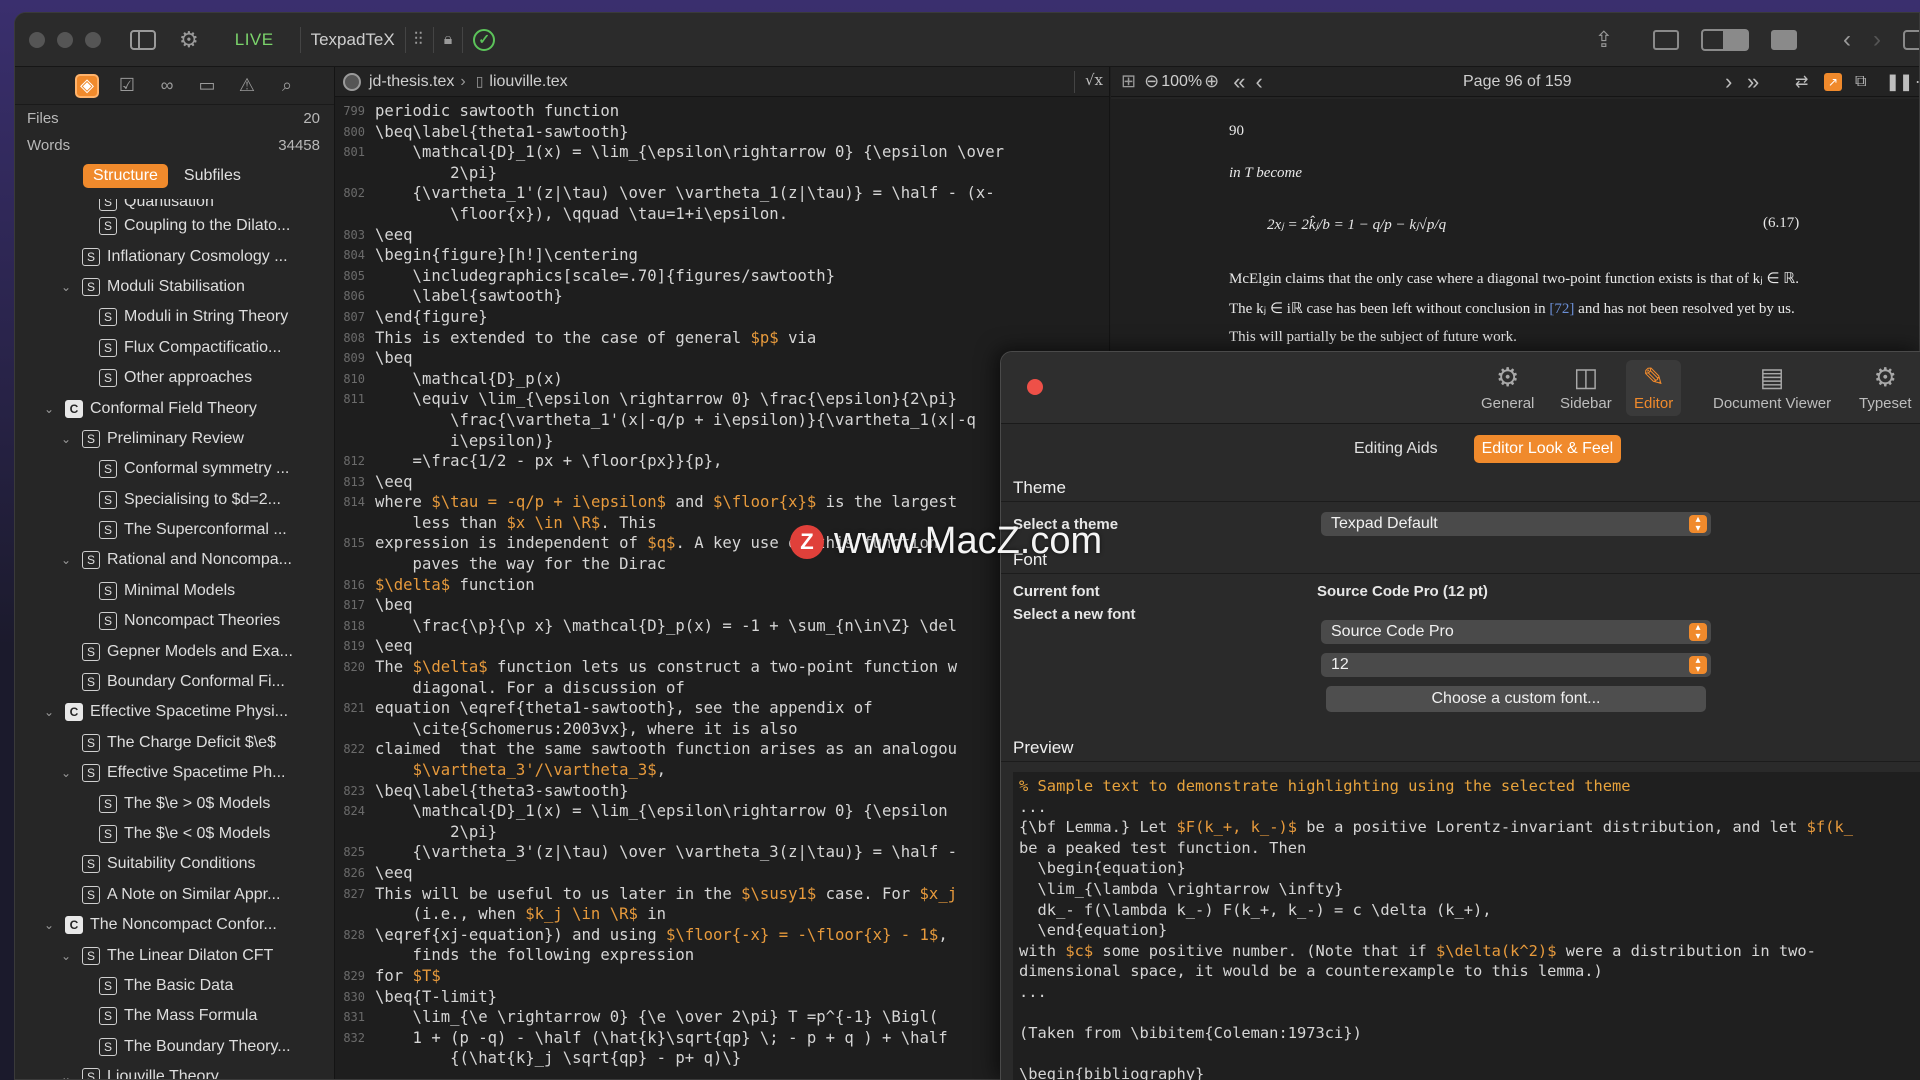 This screenshot has width=1920, height=1080. Describe the element at coordinates (1847, 40) in the screenshot. I see `back-icon: ‹` at that location.